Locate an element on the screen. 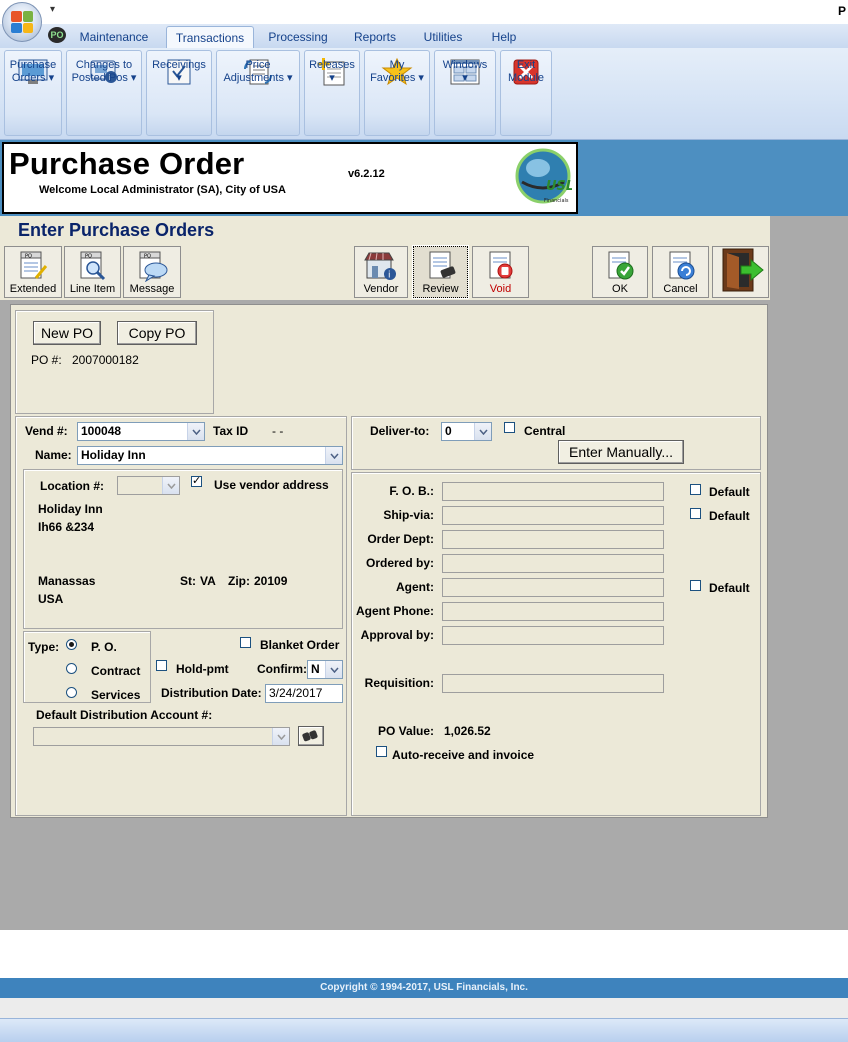 Image resolution: width=848 pixels, height=1042 pixels. purchase-orders-button: Purchase Orders ▾ is located at coordinates (33, 93).